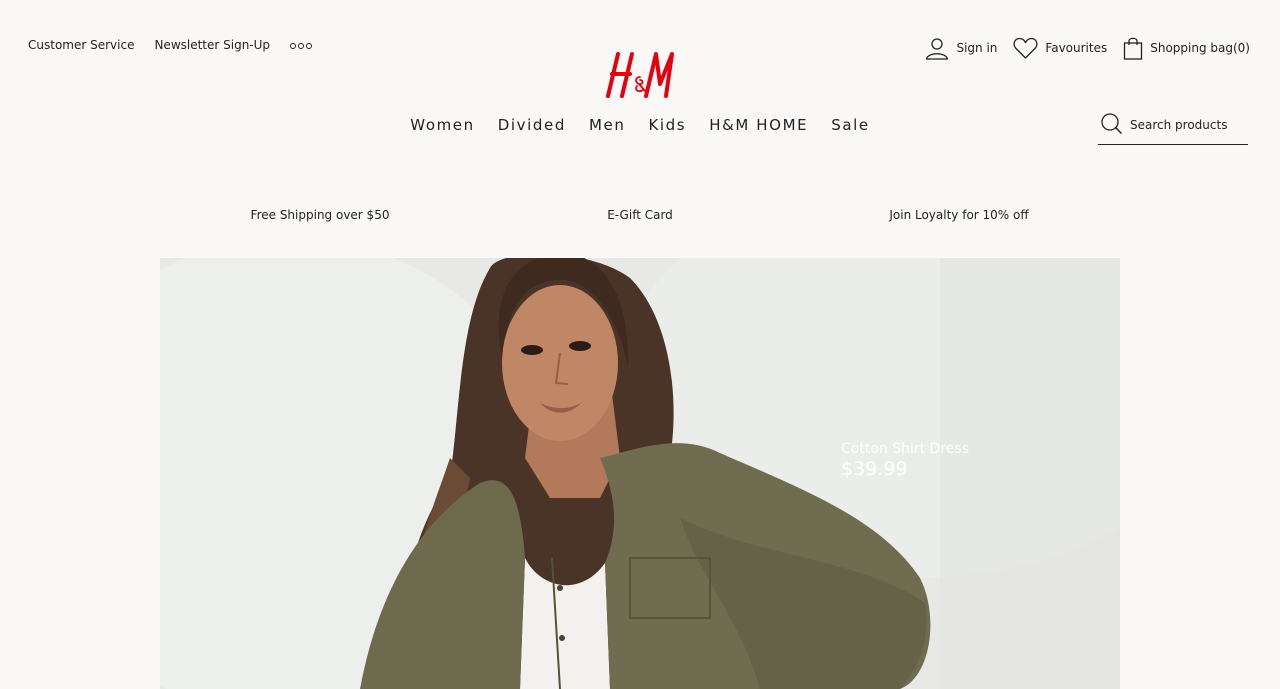 The width and height of the screenshot is (1280, 689). I want to click on nav-item-men: Men, so click(607, 125).